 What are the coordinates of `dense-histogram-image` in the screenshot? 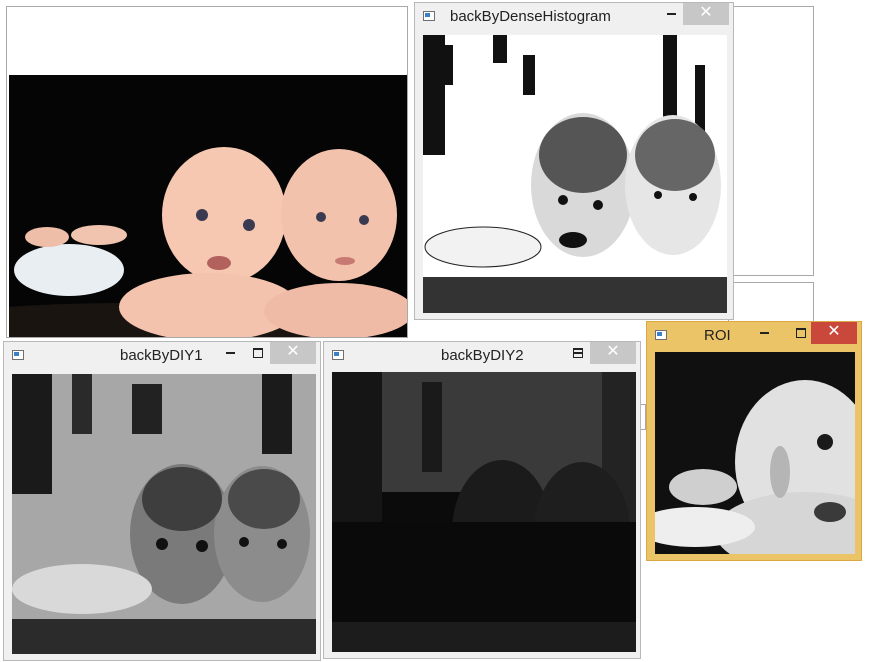 It's located at (575, 174).